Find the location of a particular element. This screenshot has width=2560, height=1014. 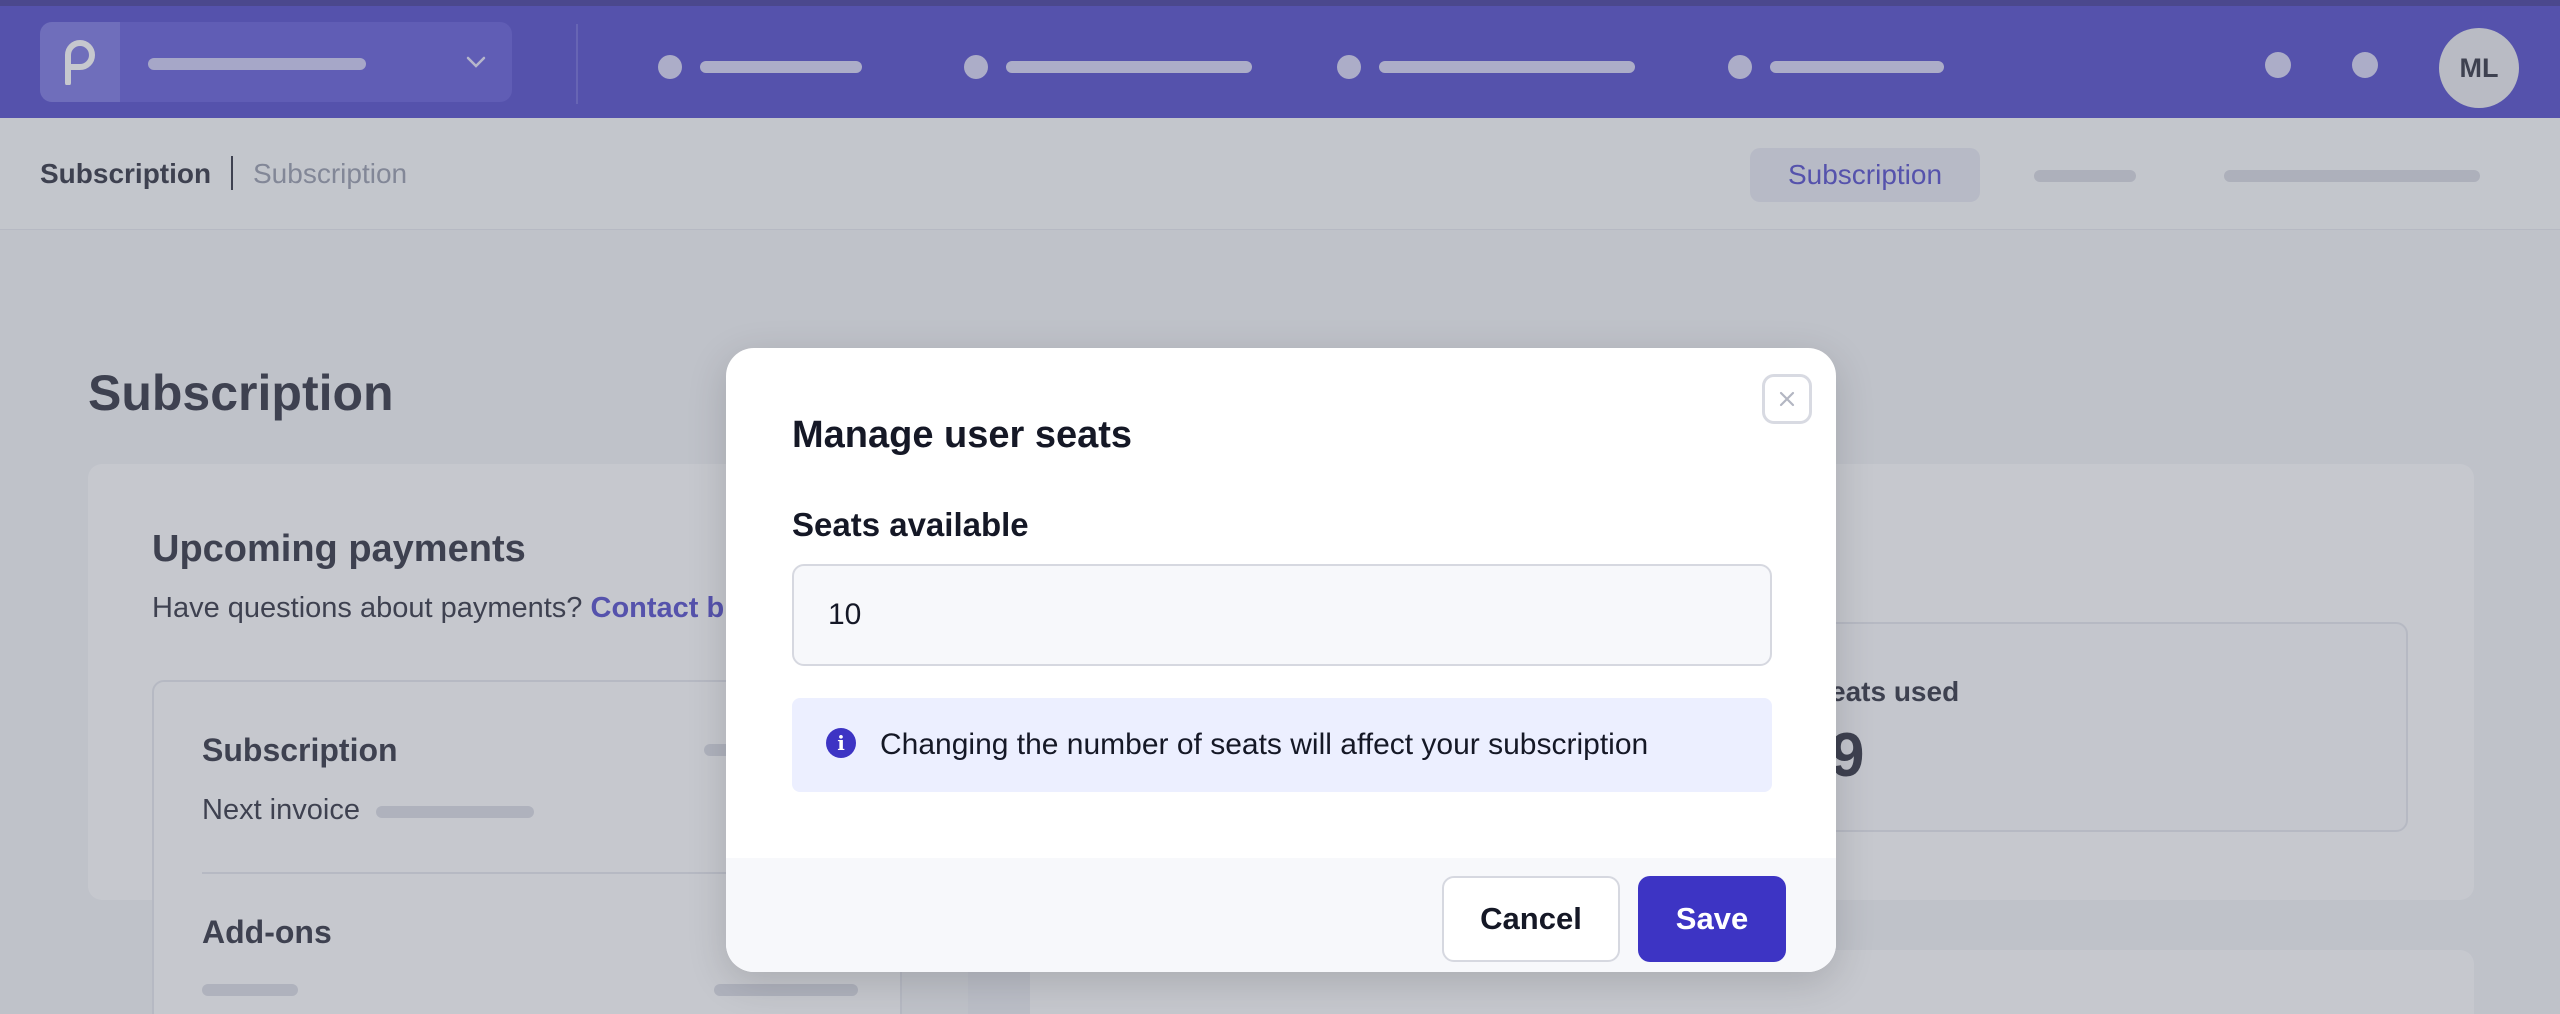

close-button is located at coordinates (1787, 399).